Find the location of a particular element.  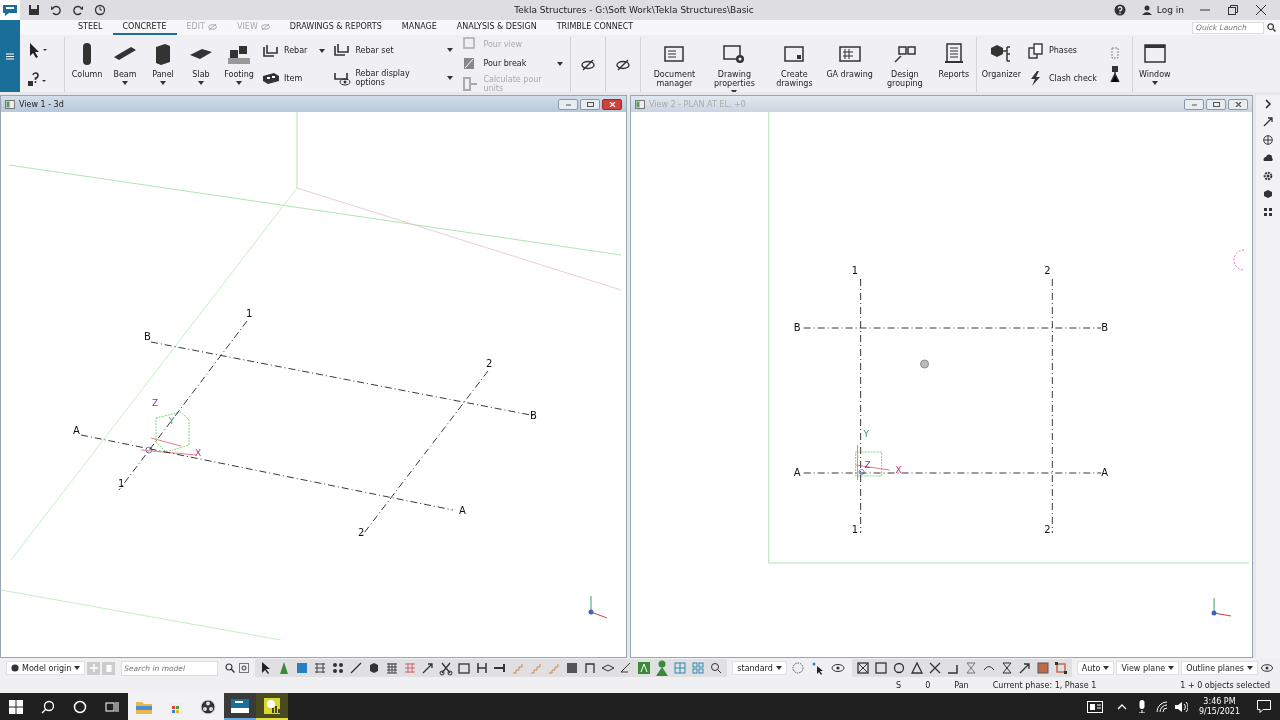

ribbon-tab: ANALYSIS & DESIGN is located at coordinates (496, 27).